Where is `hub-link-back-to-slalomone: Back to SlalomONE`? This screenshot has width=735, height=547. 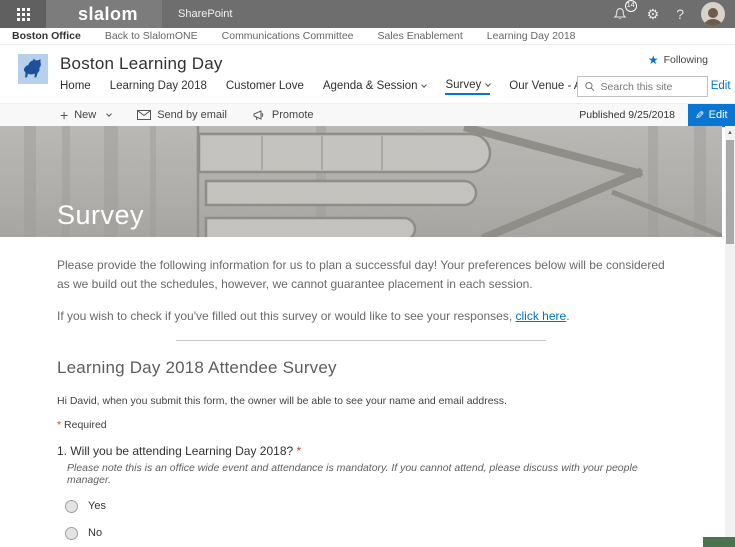
hub-link-back-to-slalomone: Back to SlalomONE is located at coordinates (151, 36).